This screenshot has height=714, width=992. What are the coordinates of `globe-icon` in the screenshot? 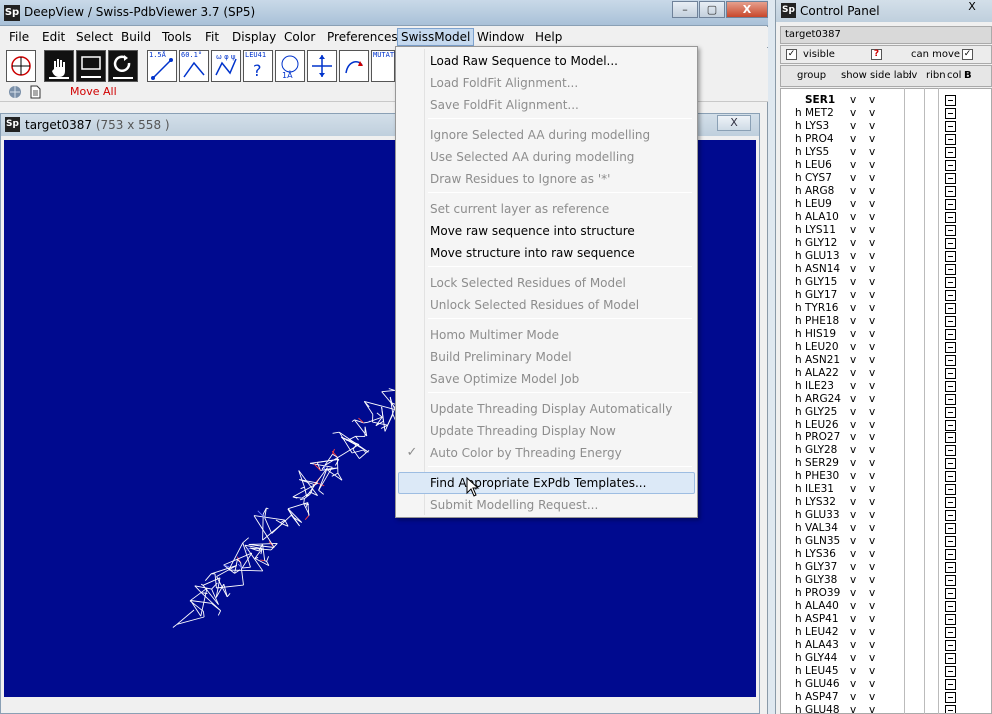 It's located at (15, 92).